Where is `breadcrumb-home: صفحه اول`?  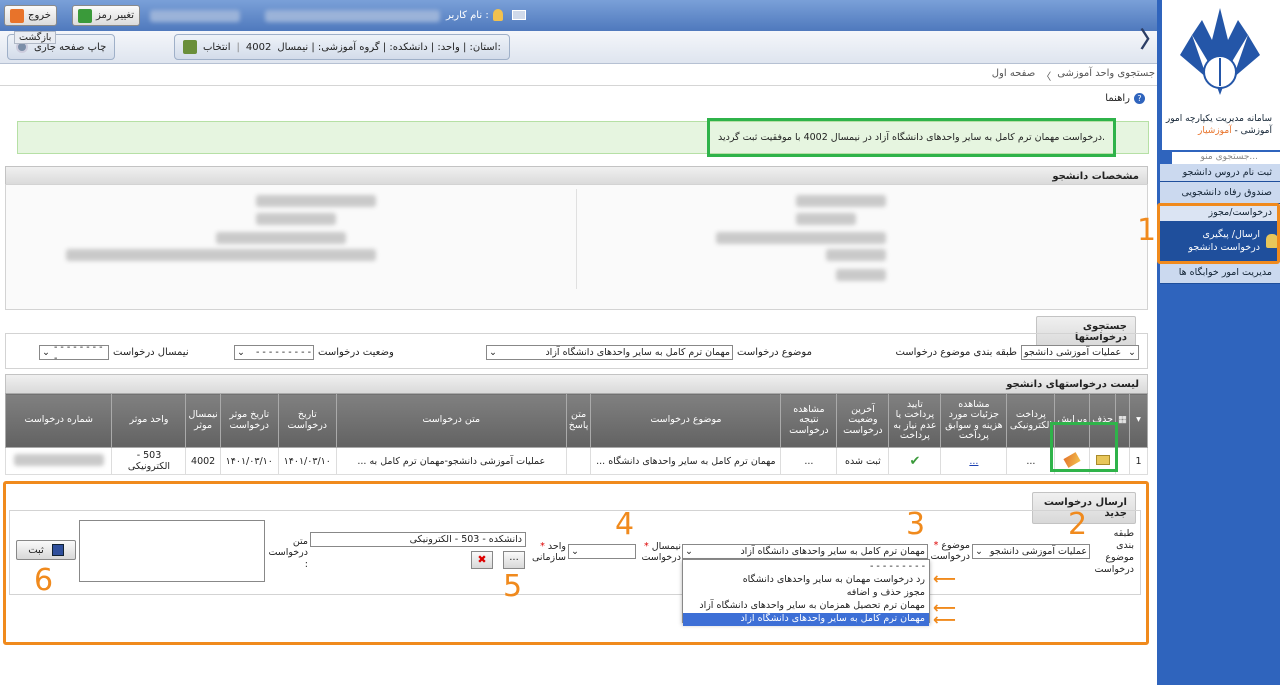 breadcrumb-home: صفحه اول is located at coordinates (1013, 75).